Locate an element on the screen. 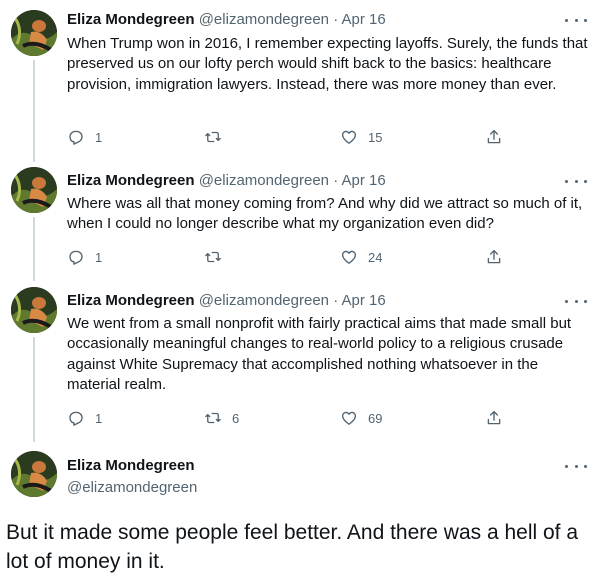 This screenshot has height=587, width=600. tweet-actions: 1 6 69 is located at coordinates (287, 418).